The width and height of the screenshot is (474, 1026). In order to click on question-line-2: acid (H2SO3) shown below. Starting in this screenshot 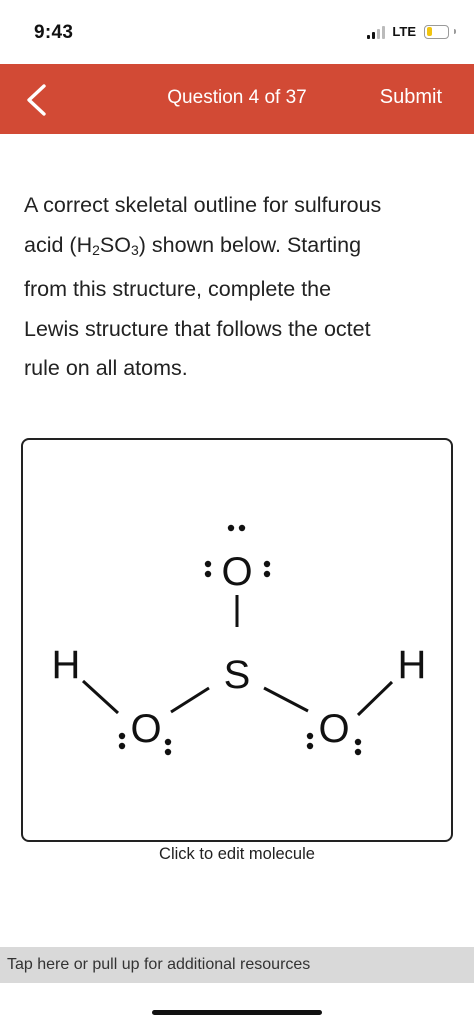, I will do `click(193, 245)`.